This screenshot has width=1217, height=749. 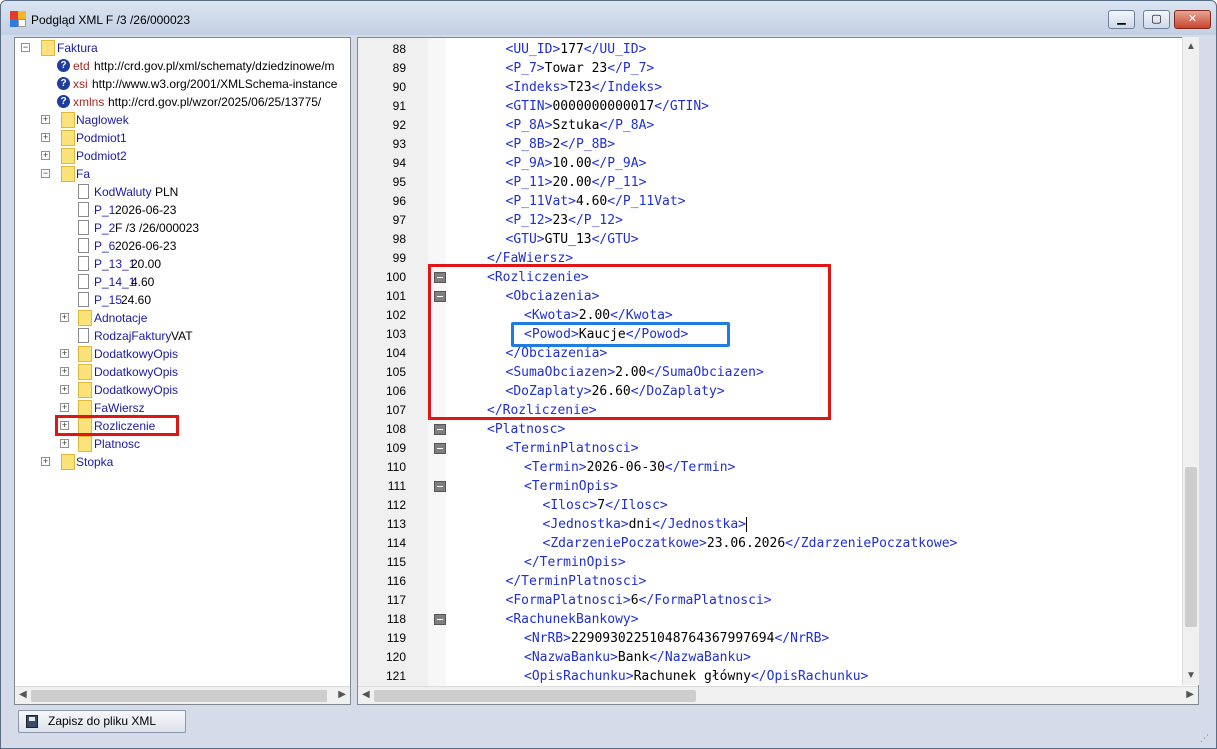 What do you see at coordinates (208, 282) in the screenshot?
I see `tree-node-p14-1: P_14_1 4.60` at bounding box center [208, 282].